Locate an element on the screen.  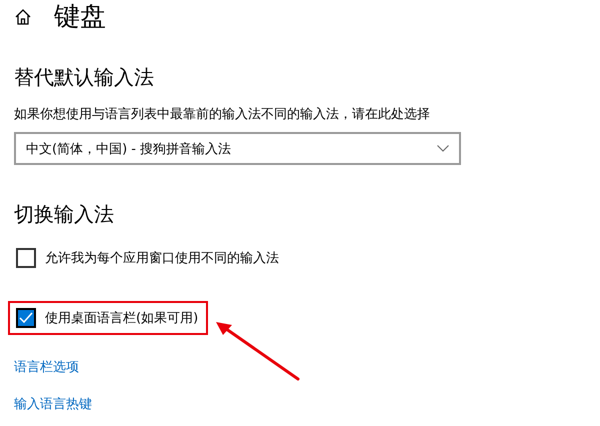
settings-link: 语言栏选项 is located at coordinates (46, 368).